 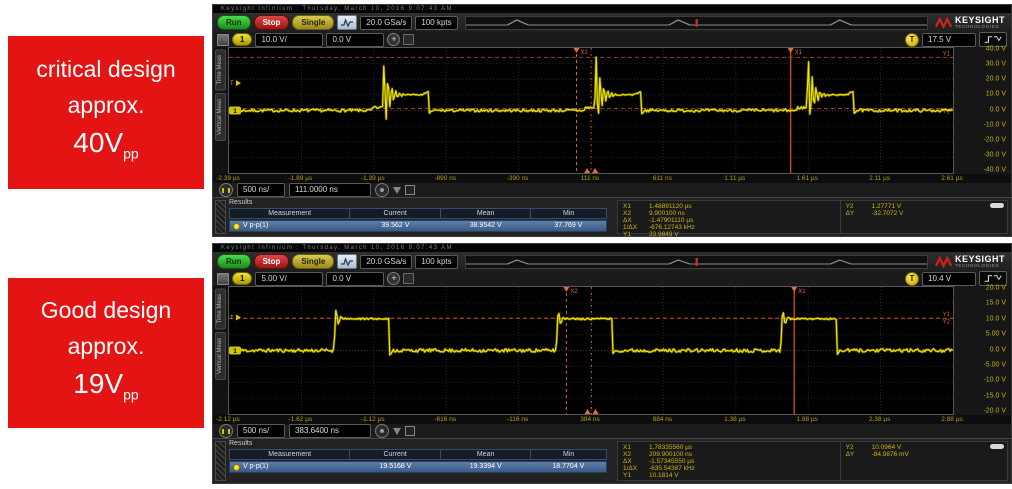 What do you see at coordinates (923, 217) in the screenshot?
I see `marker-readout-y: Y2 1.27771 V ΔY -32.7072 V` at bounding box center [923, 217].